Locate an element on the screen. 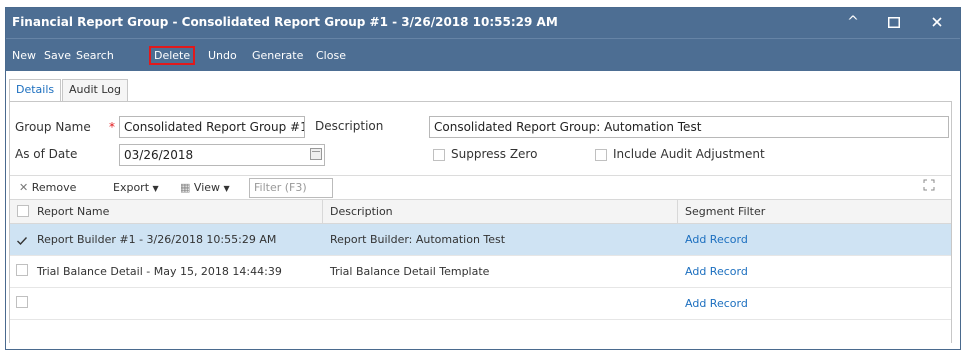 The height and width of the screenshot is (350, 966). maximize-icon is located at coordinates (894, 22).